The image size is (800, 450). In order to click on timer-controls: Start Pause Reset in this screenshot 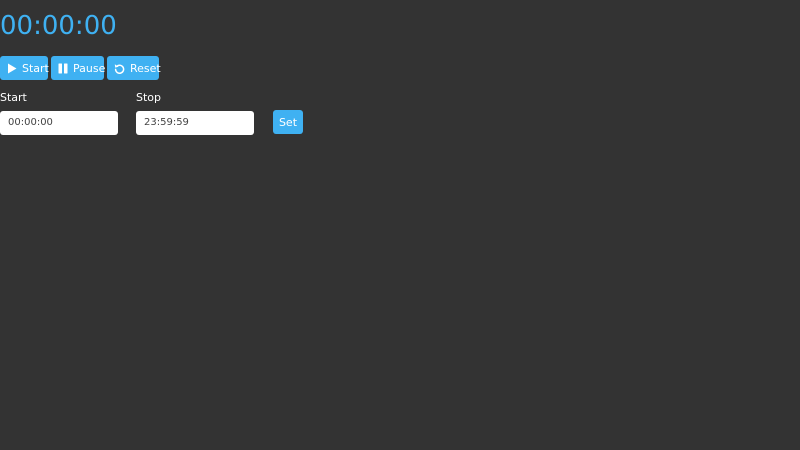, I will do `click(80, 68)`.